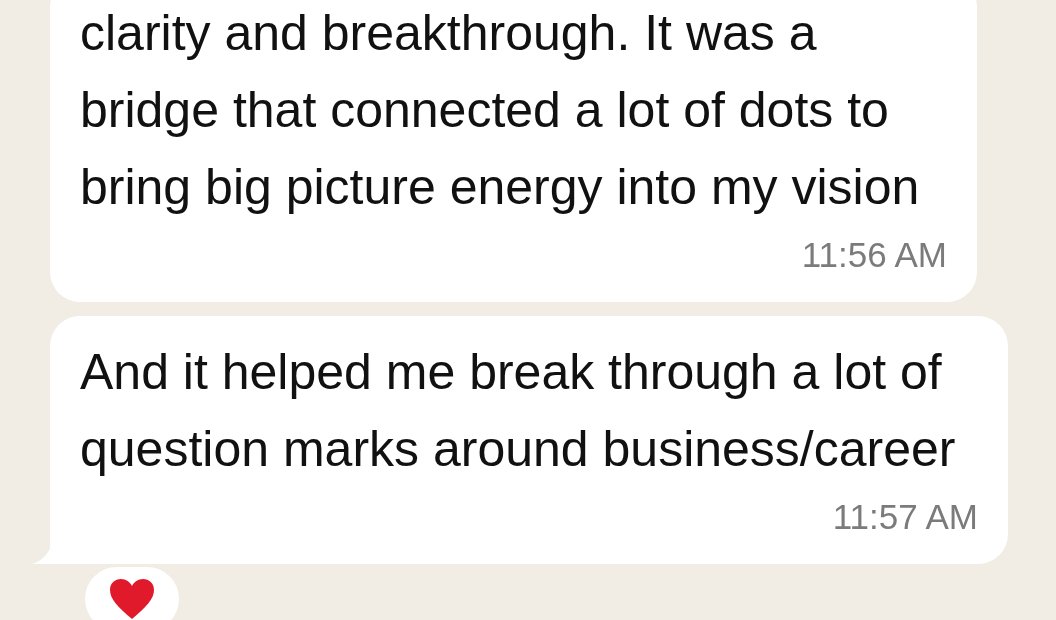  I want to click on timestamp: 11:56 AM, so click(874, 255).